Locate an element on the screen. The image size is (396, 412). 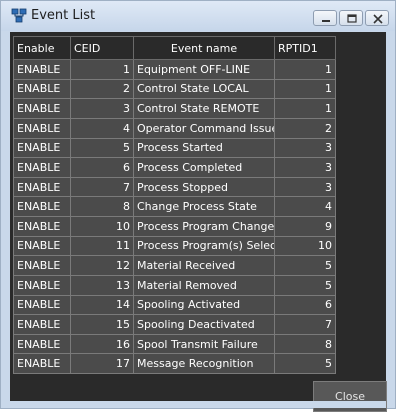
event-name-cell: Change Process State is located at coordinates (204, 206).